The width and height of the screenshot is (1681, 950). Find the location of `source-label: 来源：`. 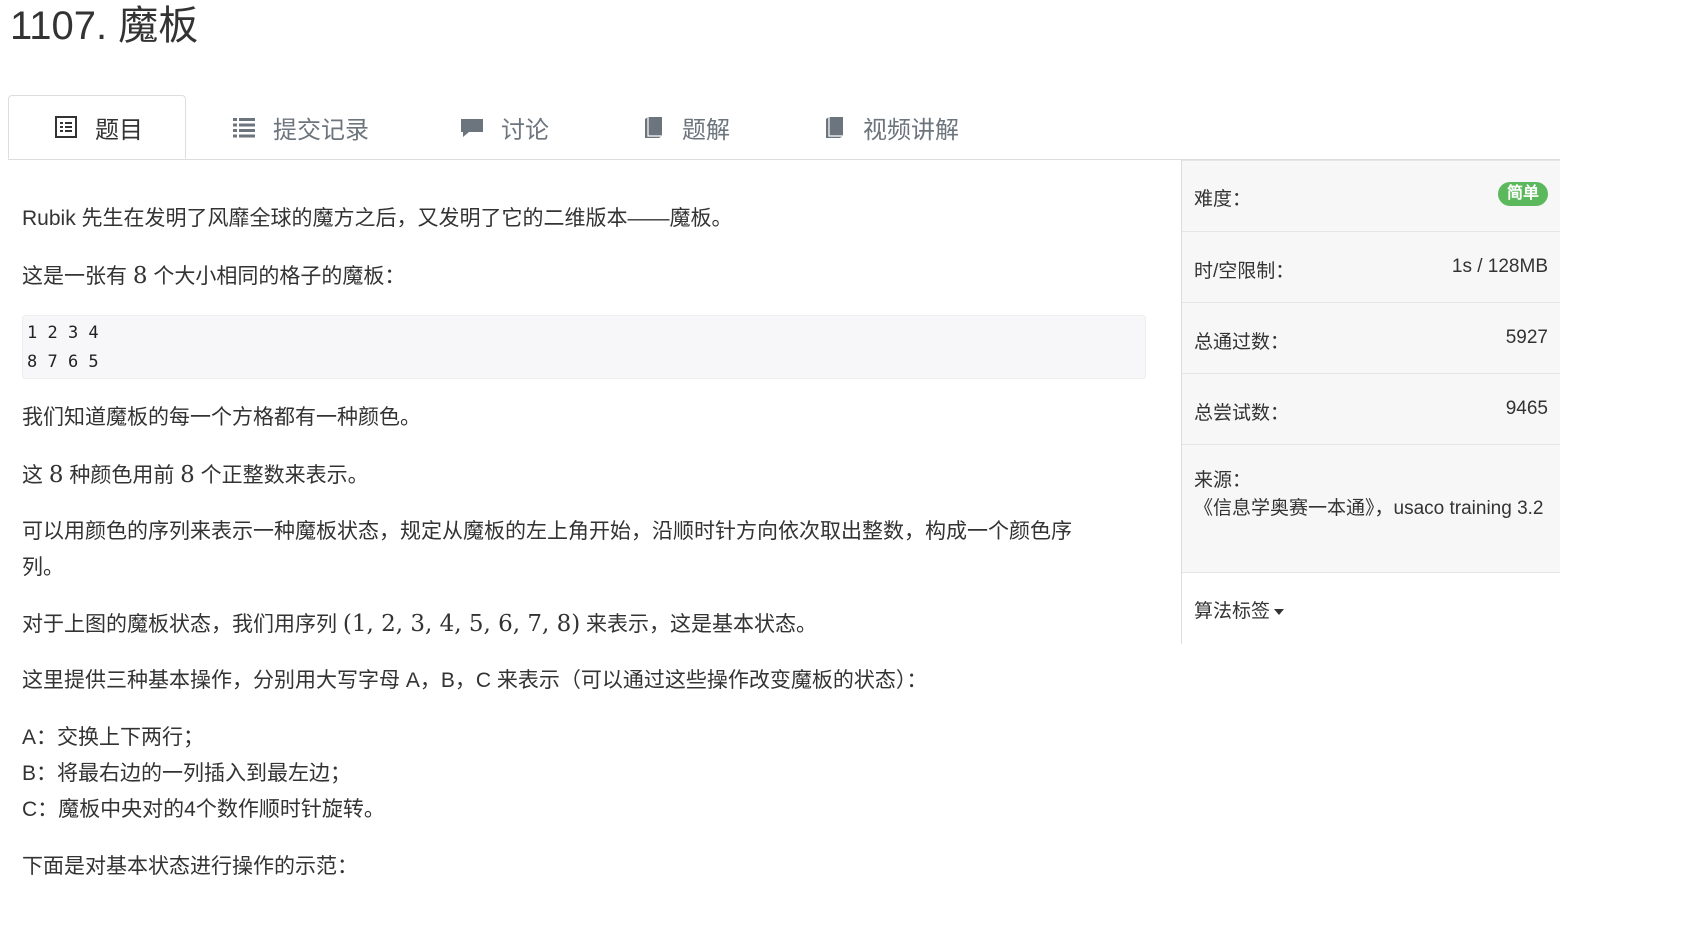

source-label: 来源： is located at coordinates (1223, 480).